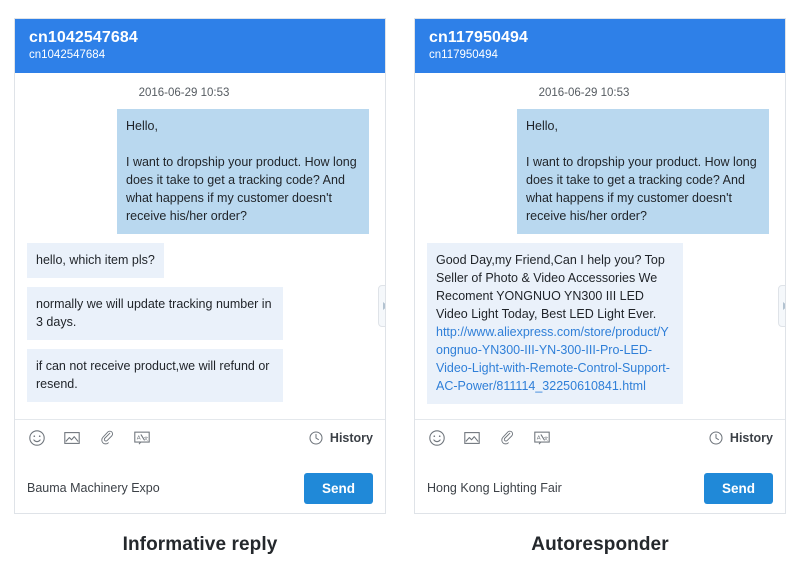 Image resolution: width=800 pixels, height=587 pixels. I want to click on compose-area: Hong Kong Lighting Fair Send, so click(600, 484).